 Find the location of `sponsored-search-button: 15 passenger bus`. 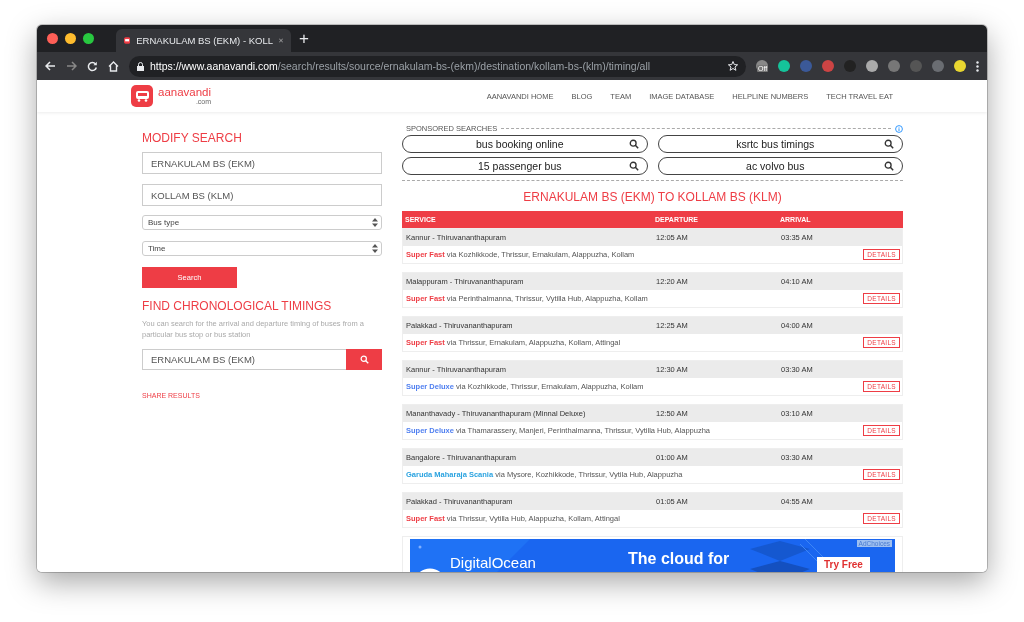

sponsored-search-button: 15 passenger bus is located at coordinates (525, 166).